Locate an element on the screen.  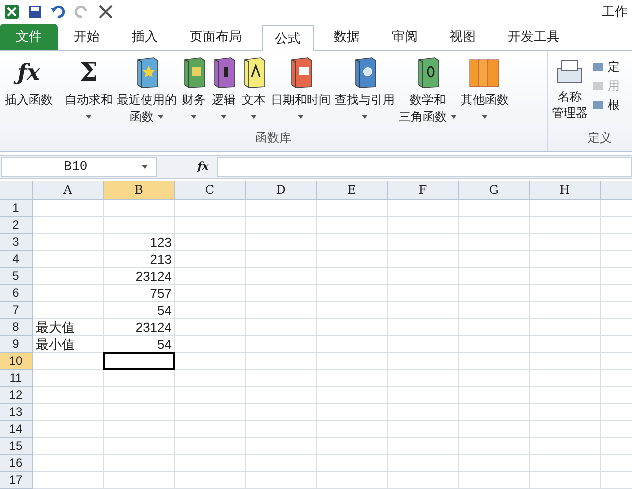
ribbon-tab: 页面布局 is located at coordinates (216, 37).